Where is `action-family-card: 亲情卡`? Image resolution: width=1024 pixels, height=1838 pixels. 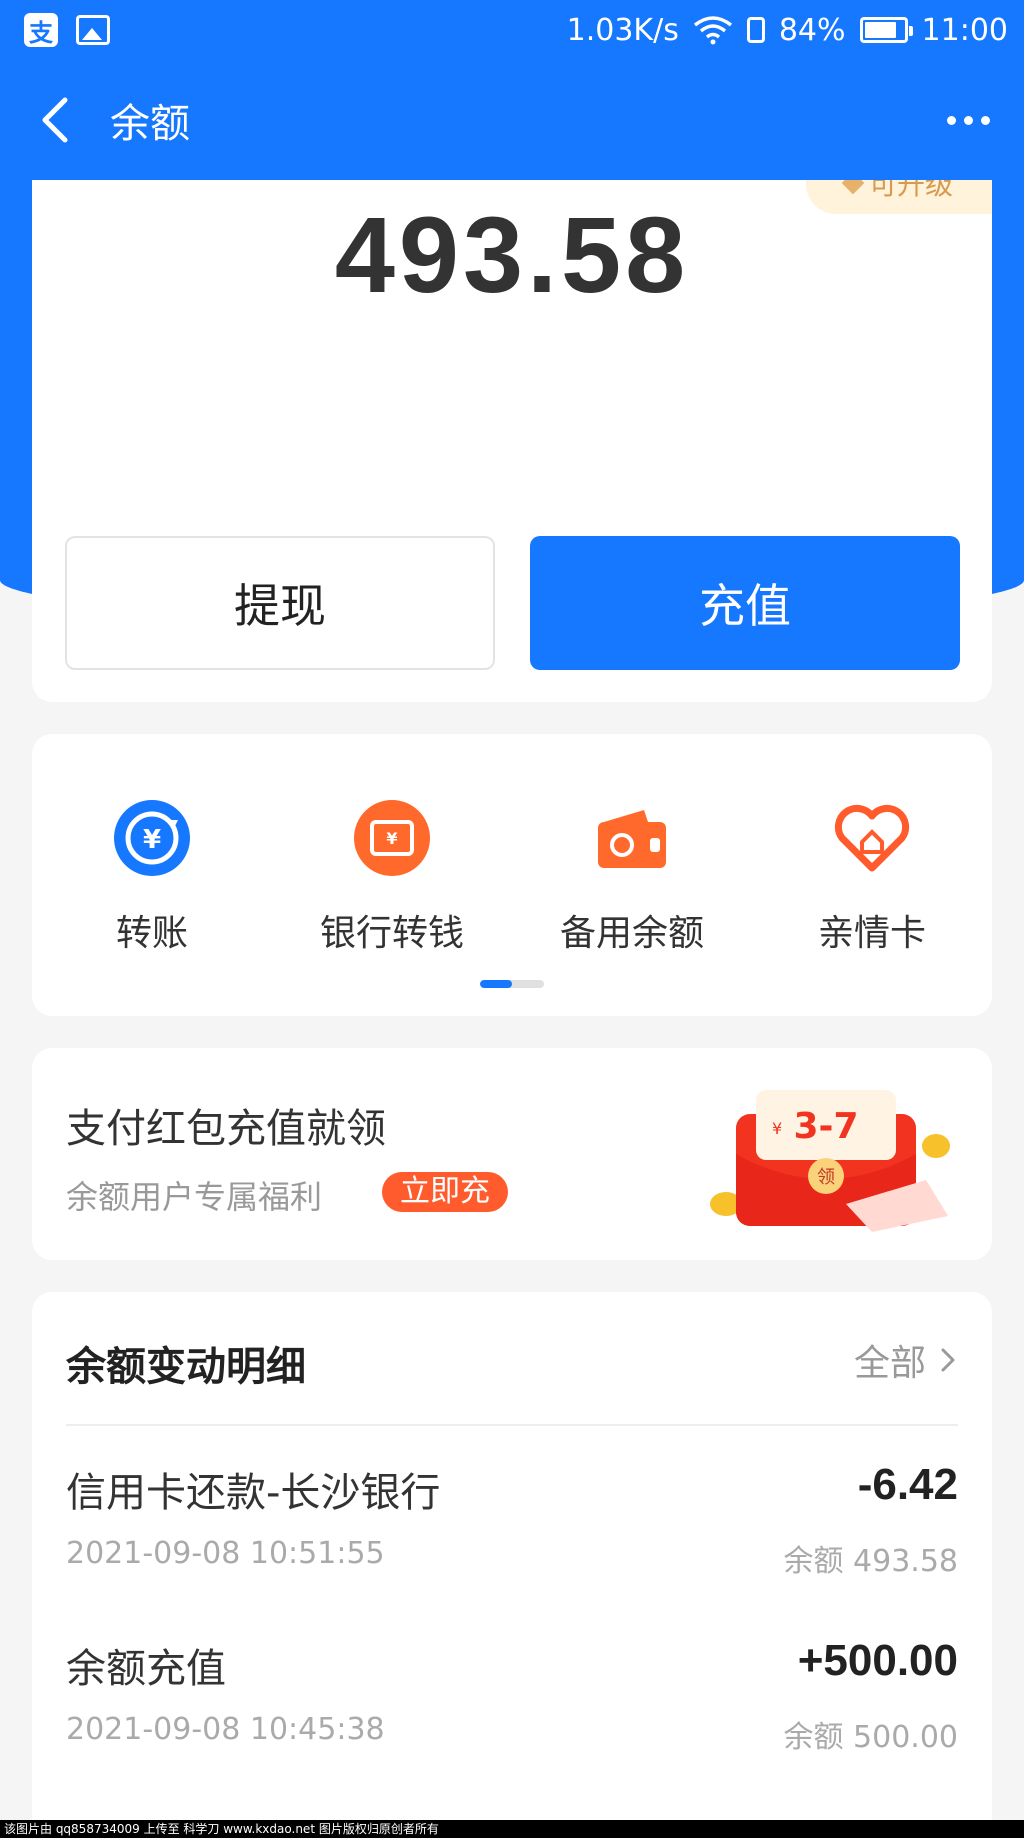
action-family-card: 亲情卡 is located at coordinates (872, 877).